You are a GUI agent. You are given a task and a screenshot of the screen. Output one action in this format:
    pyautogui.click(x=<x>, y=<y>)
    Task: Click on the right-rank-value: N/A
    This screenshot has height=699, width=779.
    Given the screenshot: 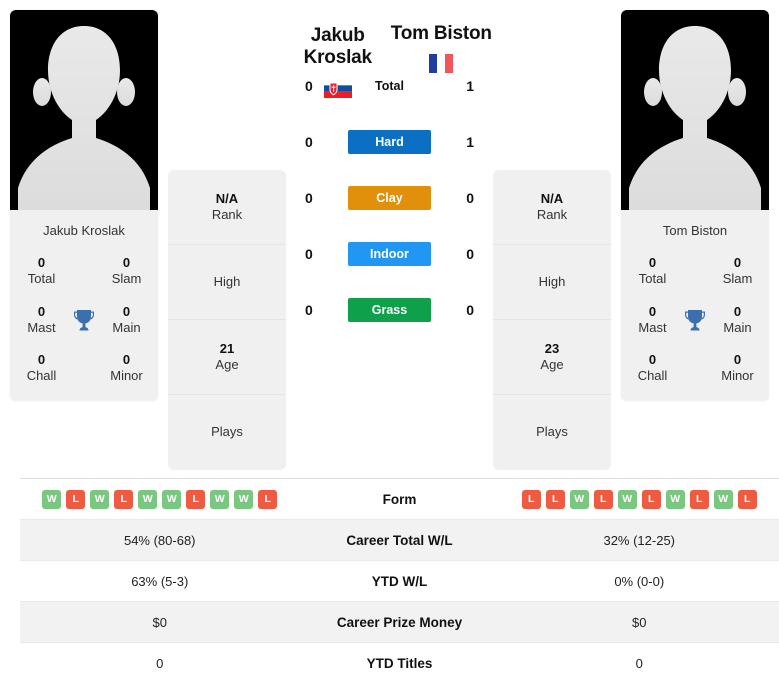 What is the action you would take?
    pyautogui.click(x=552, y=198)
    